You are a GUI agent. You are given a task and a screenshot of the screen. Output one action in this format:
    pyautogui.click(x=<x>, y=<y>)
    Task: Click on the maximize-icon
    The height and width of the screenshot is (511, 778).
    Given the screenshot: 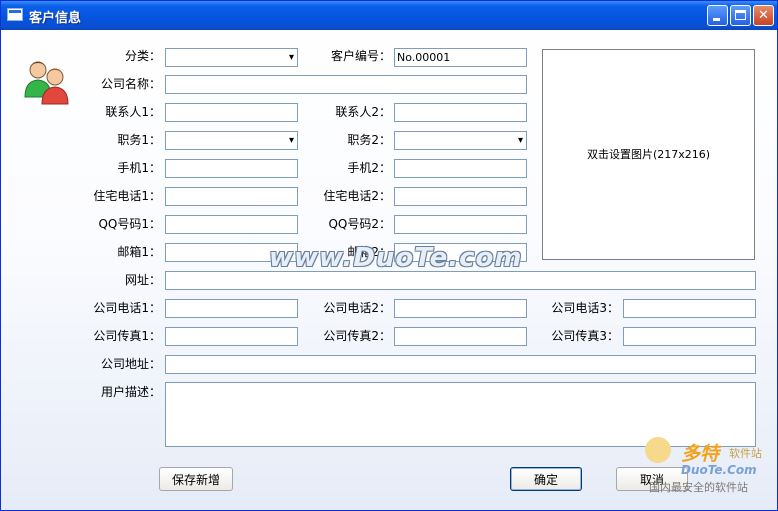 What is the action you would take?
    pyautogui.click(x=740, y=15)
    